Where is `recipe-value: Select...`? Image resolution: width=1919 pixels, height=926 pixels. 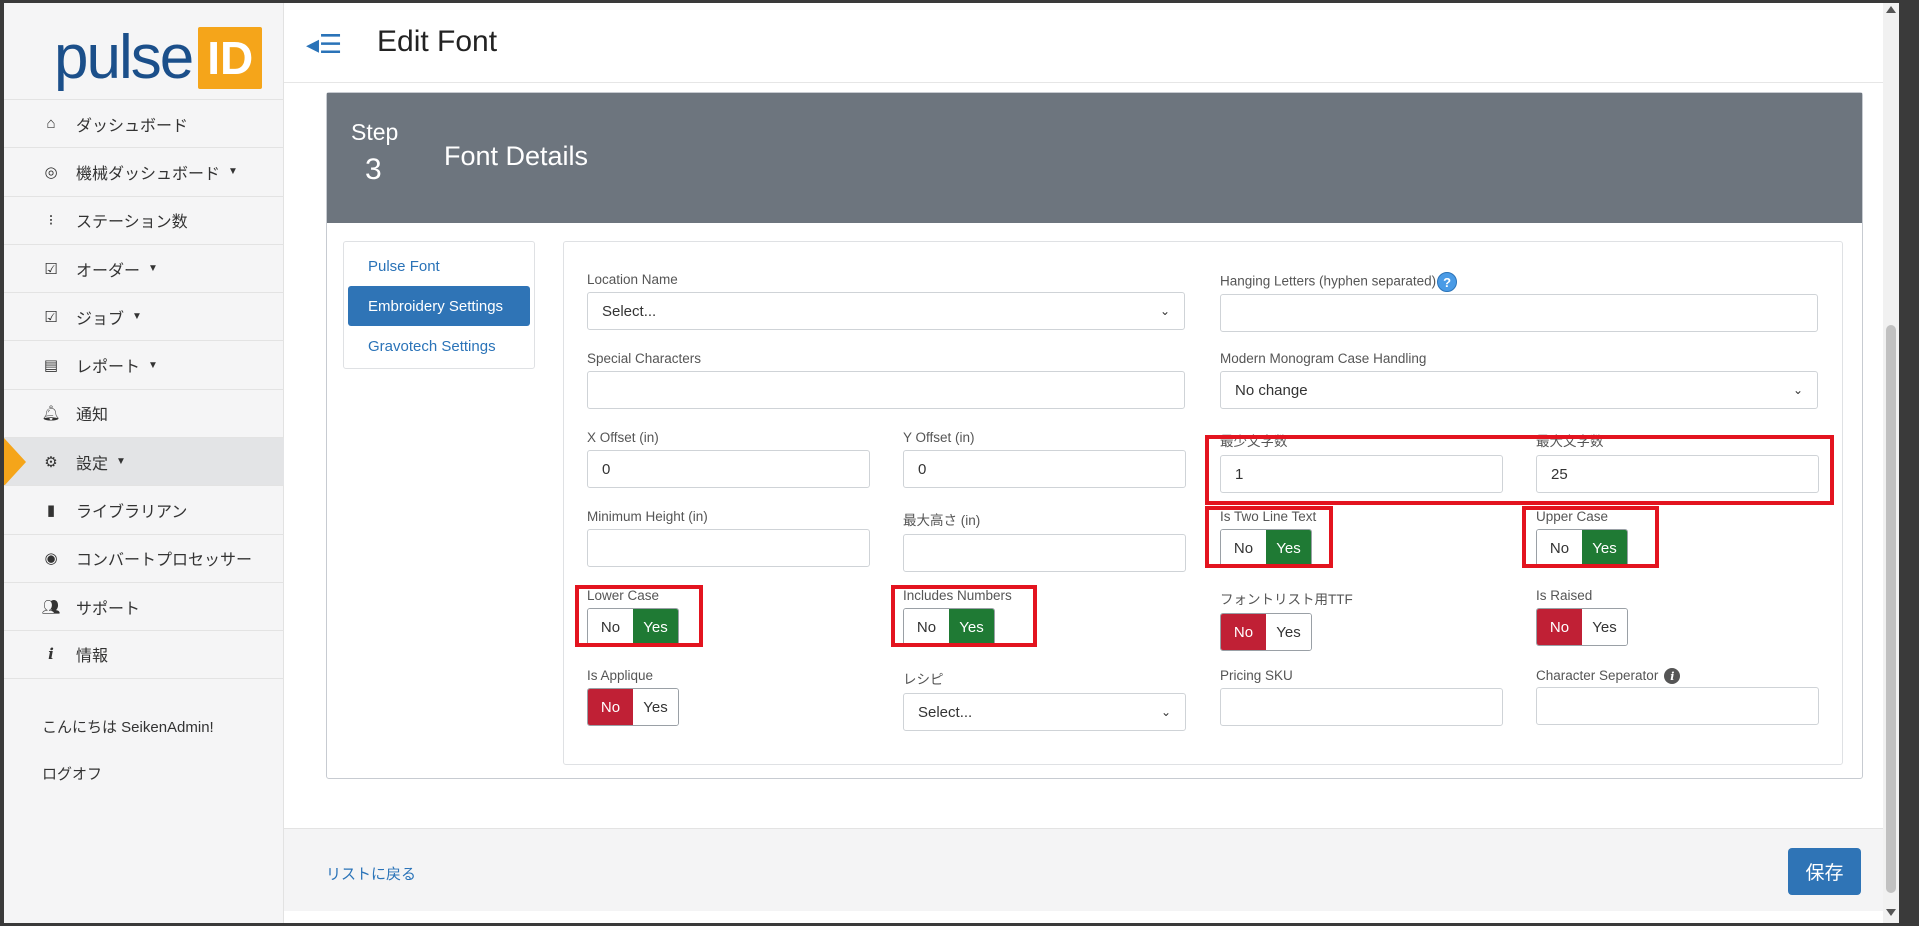
recipe-value: Select... is located at coordinates (945, 712).